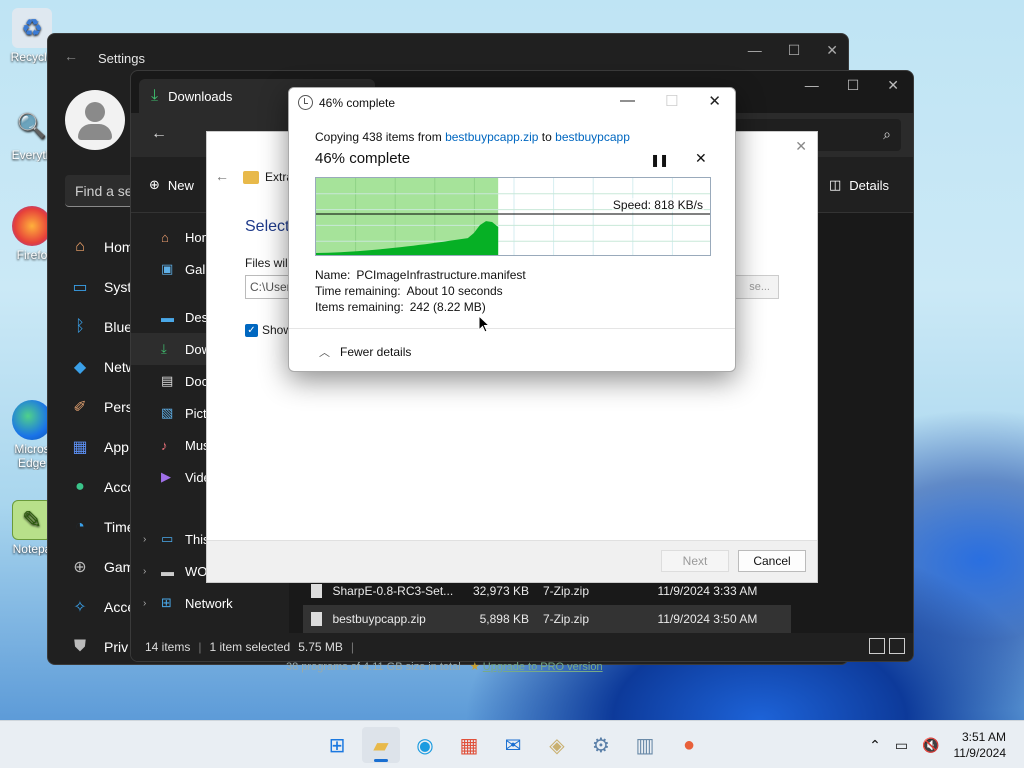 The image size is (1024, 768). What do you see at coordinates (363, 158) in the screenshot?
I see `percent-complete: 46% complete` at bounding box center [363, 158].